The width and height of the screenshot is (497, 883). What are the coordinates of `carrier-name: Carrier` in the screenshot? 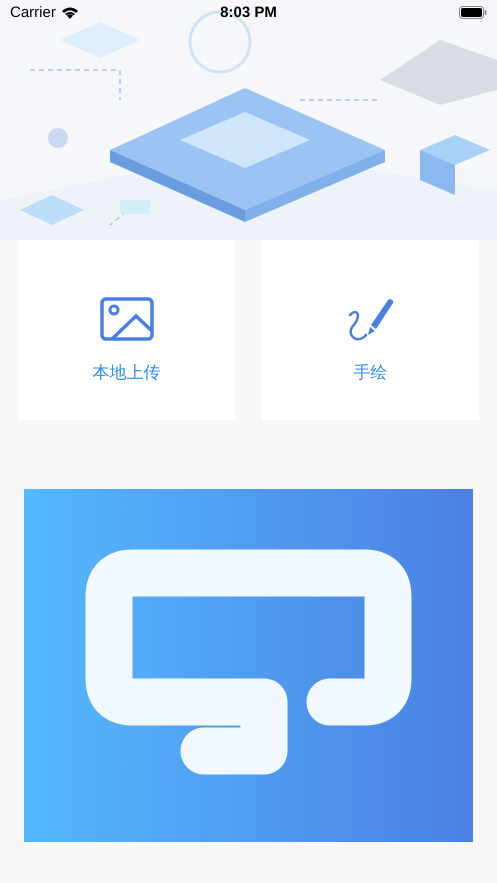 It's located at (33, 12).